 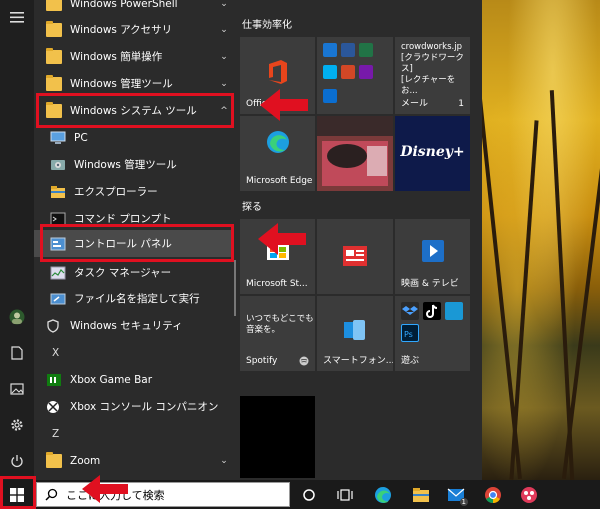 What do you see at coordinates (58, 165) in the screenshot?
I see `admin-tools-icon` at bounding box center [58, 165].